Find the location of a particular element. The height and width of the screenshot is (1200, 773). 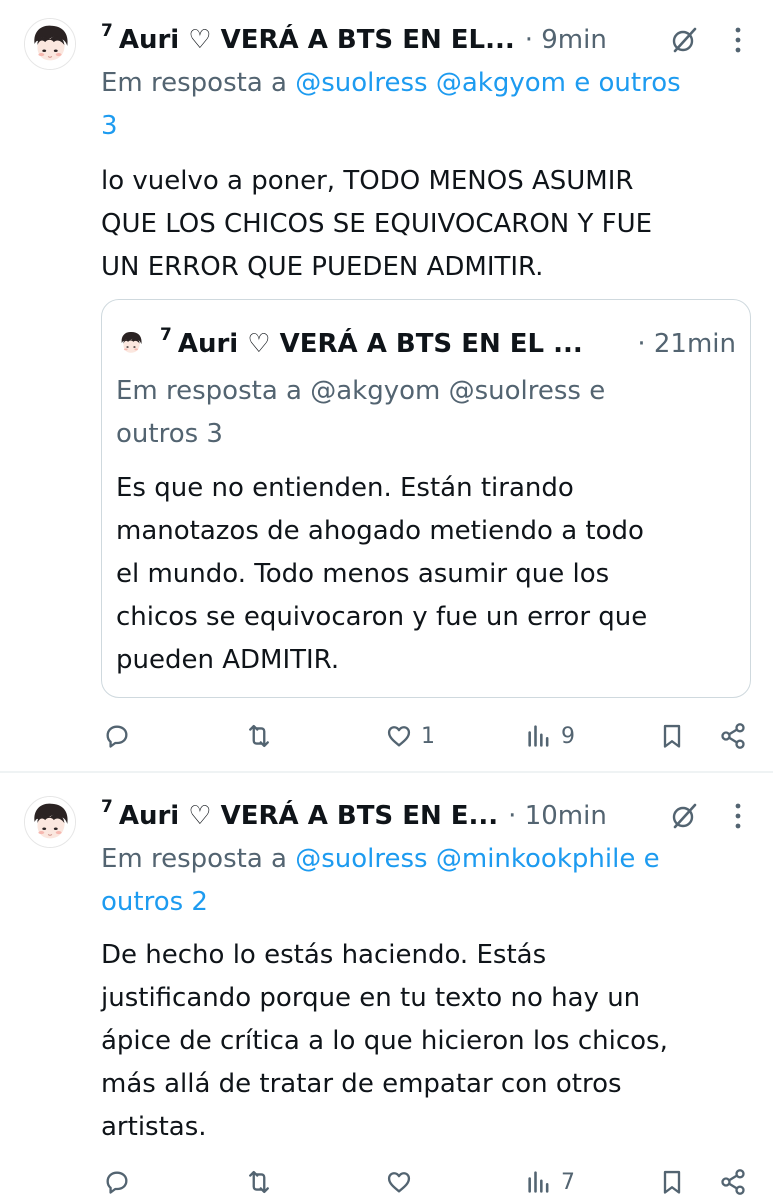

tweet-header: 7 Auri ♡ VERÁ A BTS EN E... · 10min is located at coordinates (354, 816).